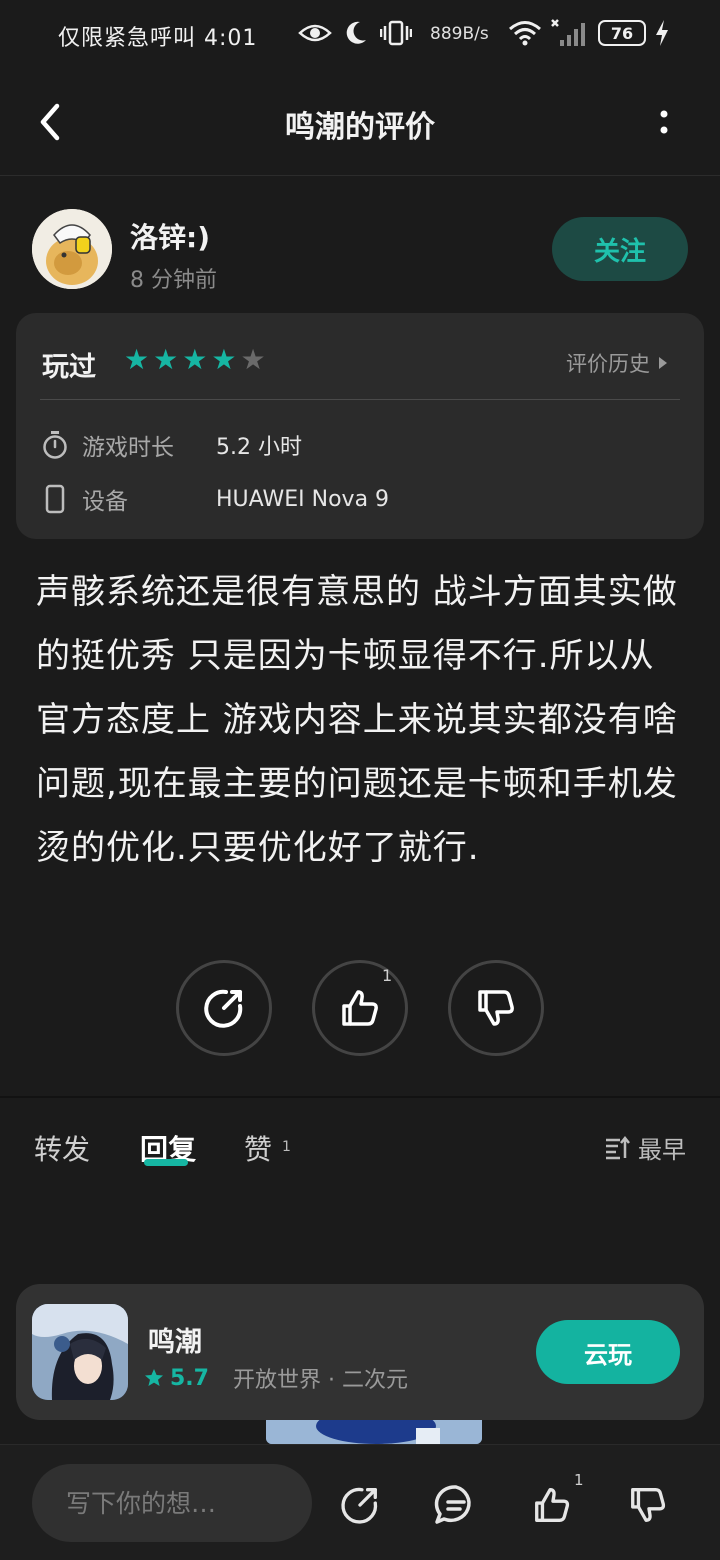 Image resolution: width=720 pixels, height=1560 pixels. Describe the element at coordinates (608, 364) in the screenshot. I see `review-history-label: 评价历史` at that location.